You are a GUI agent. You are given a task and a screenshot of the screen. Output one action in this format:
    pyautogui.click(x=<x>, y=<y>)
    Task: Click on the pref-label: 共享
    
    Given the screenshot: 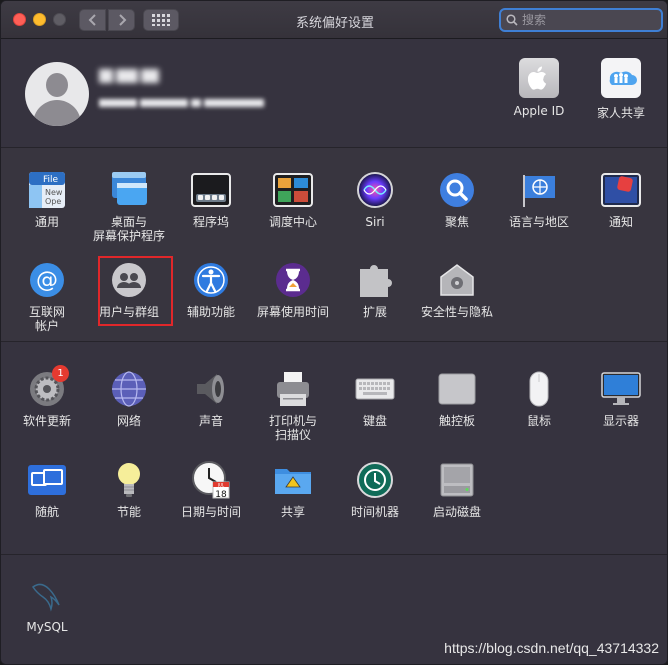 What is the action you would take?
    pyautogui.click(x=292, y=512)
    